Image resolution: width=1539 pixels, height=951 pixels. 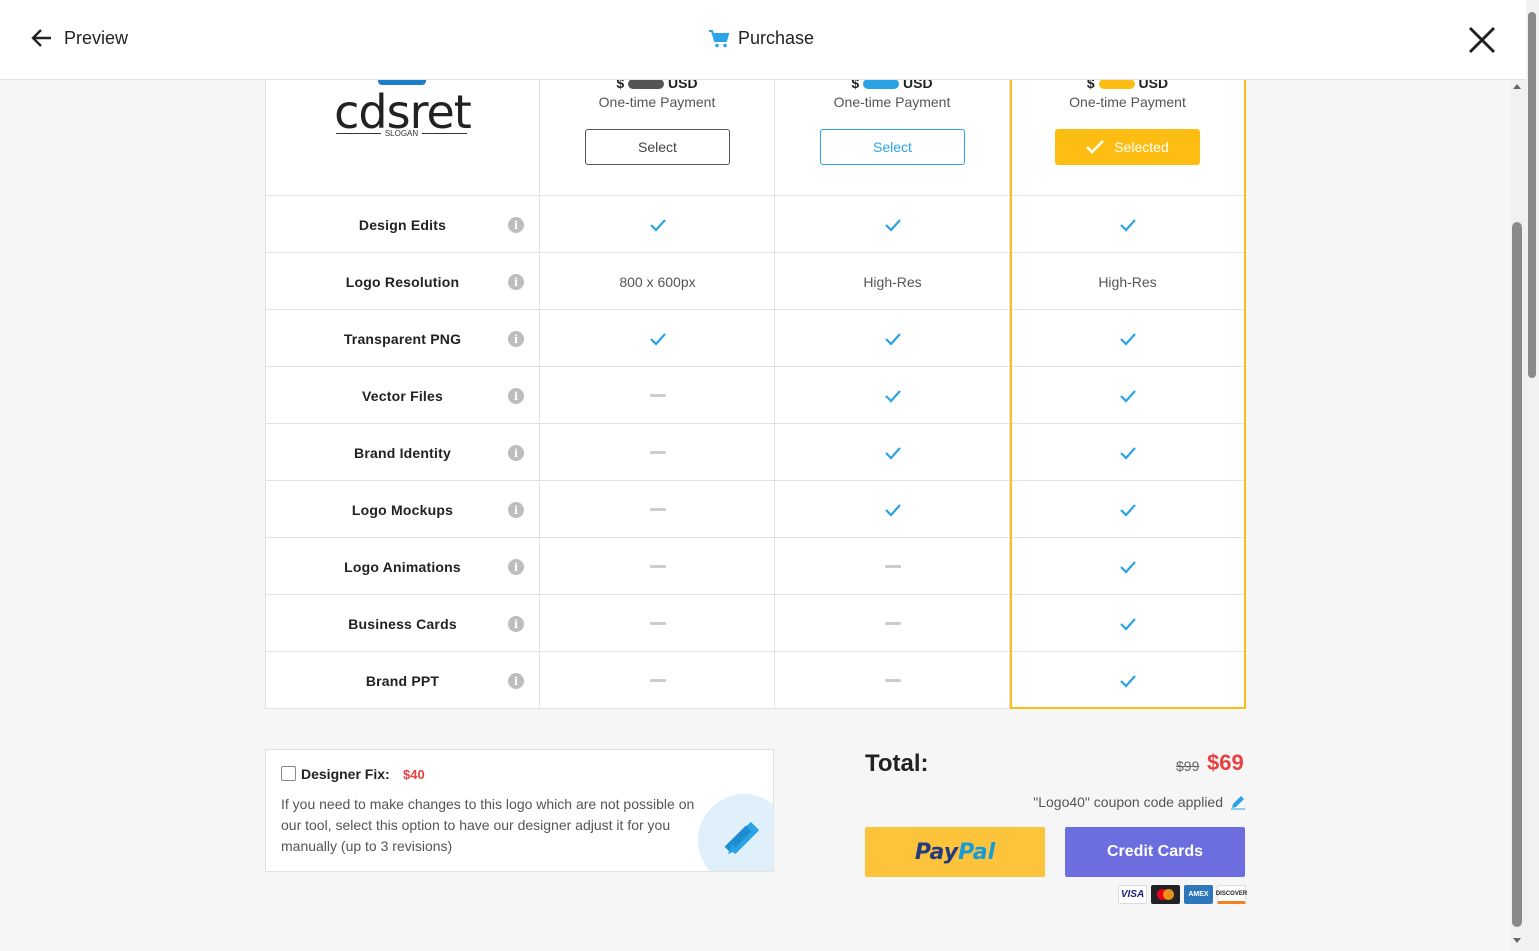 I want to click on feature-name: Brand PPT, so click(x=402, y=680).